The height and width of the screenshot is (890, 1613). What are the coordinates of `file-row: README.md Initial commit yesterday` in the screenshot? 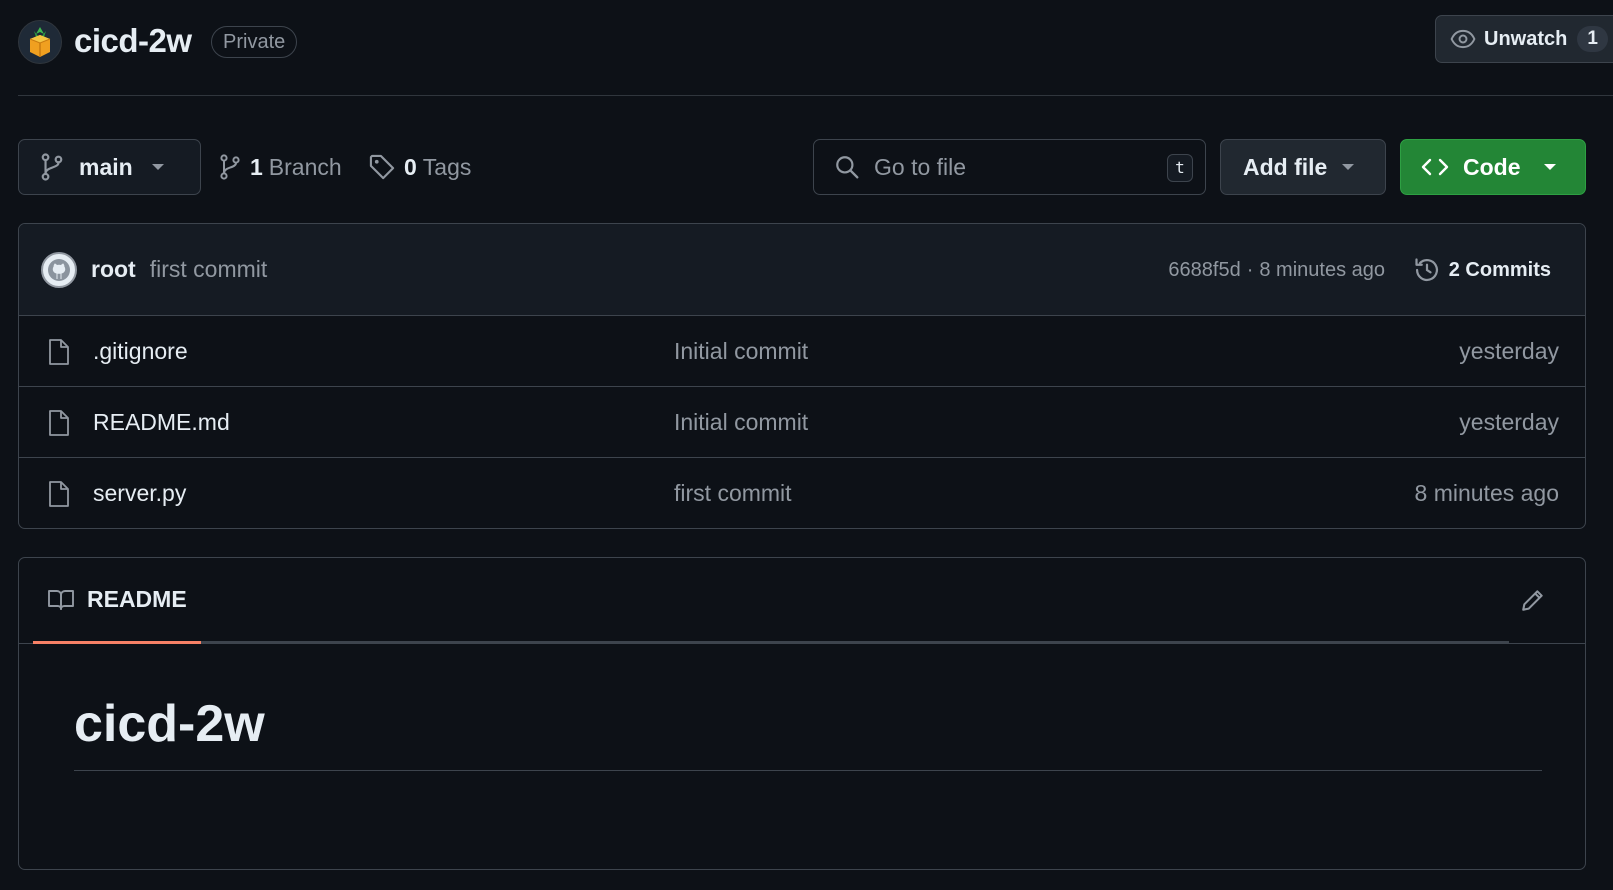 It's located at (802, 422).